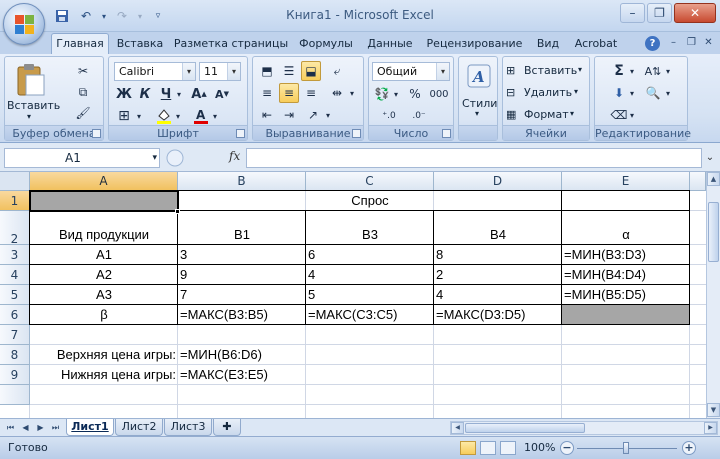  I want to click on clear-icon: ⌫, so click(619, 115).